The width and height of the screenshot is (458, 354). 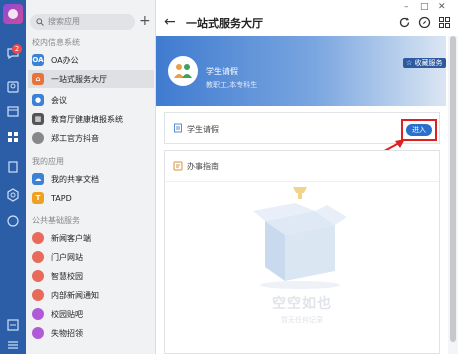 What do you see at coordinates (67, 257) in the screenshot?
I see `sidebar-item-label: 门户网站` at bounding box center [67, 257].